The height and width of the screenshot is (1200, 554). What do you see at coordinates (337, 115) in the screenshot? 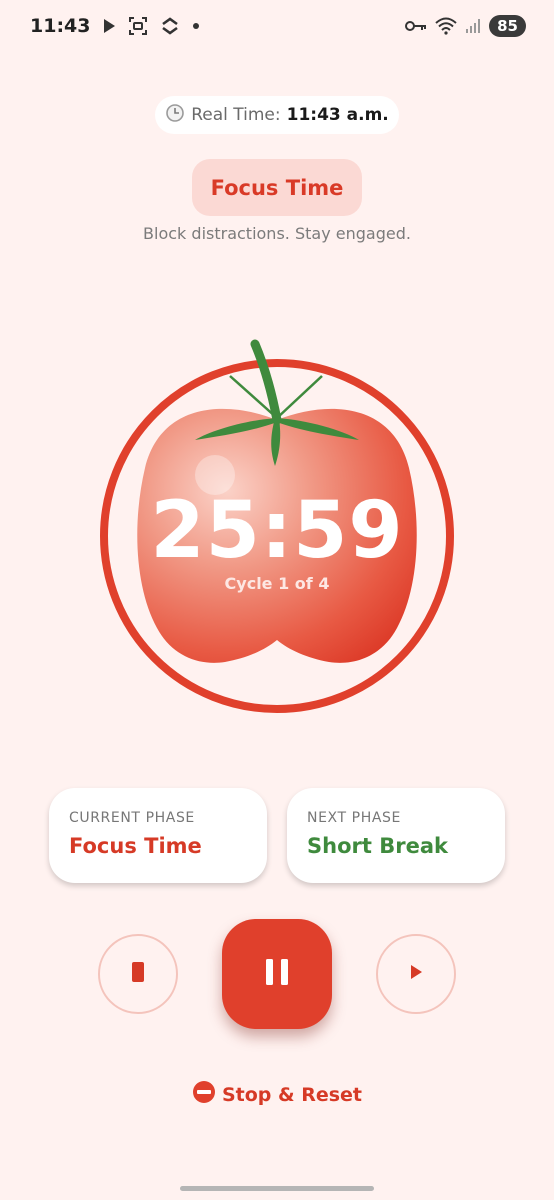
I see `real-time-value: 11:43 a.m.` at bounding box center [337, 115].